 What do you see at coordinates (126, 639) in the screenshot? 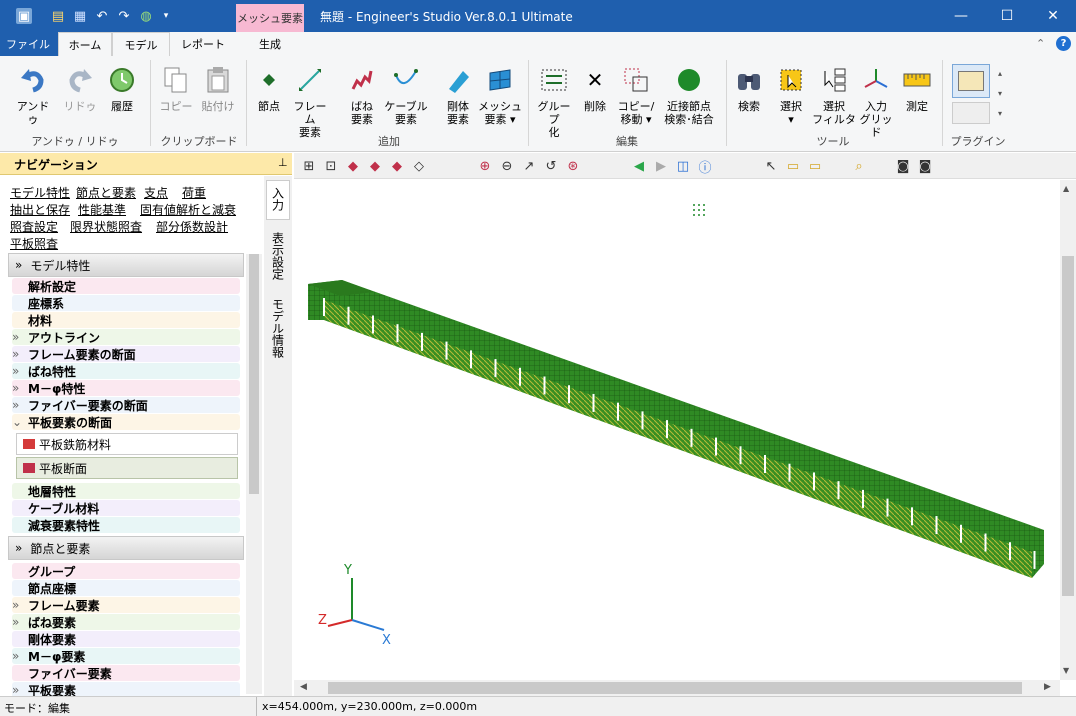
I see `tree-item-nodes-4: 剛体要素` at bounding box center [126, 639].